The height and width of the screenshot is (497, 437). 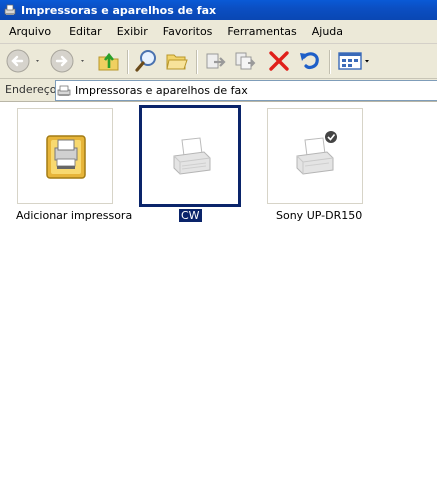 I want to click on item-label-sony: Sony UP-DR150, so click(x=319, y=215).